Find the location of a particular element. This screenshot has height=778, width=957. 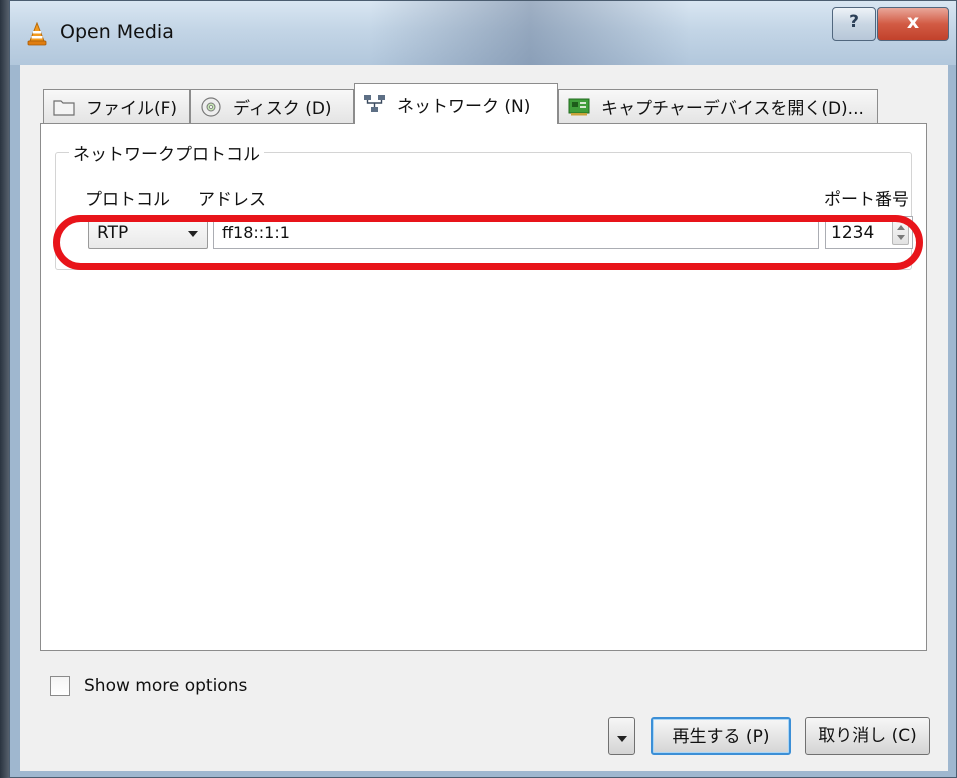

show-more-options: Show more options is located at coordinates (148, 686).